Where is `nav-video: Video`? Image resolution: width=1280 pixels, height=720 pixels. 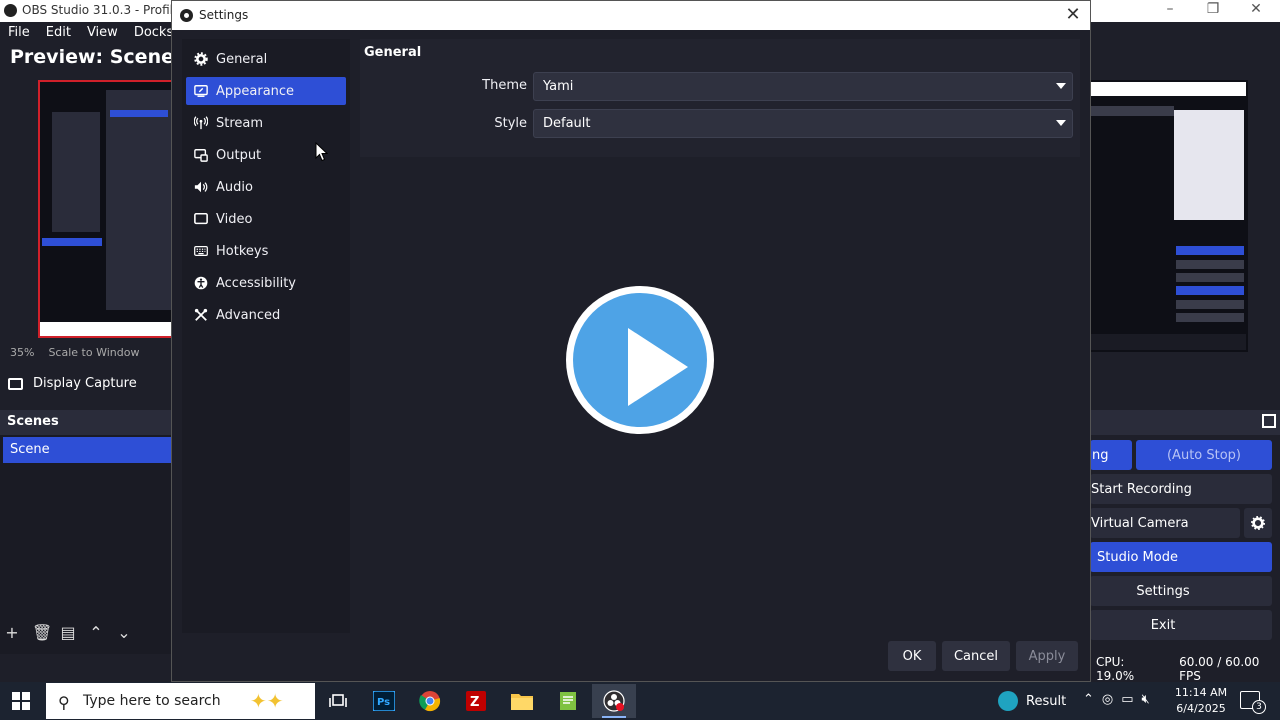 nav-video: Video is located at coordinates (266, 219).